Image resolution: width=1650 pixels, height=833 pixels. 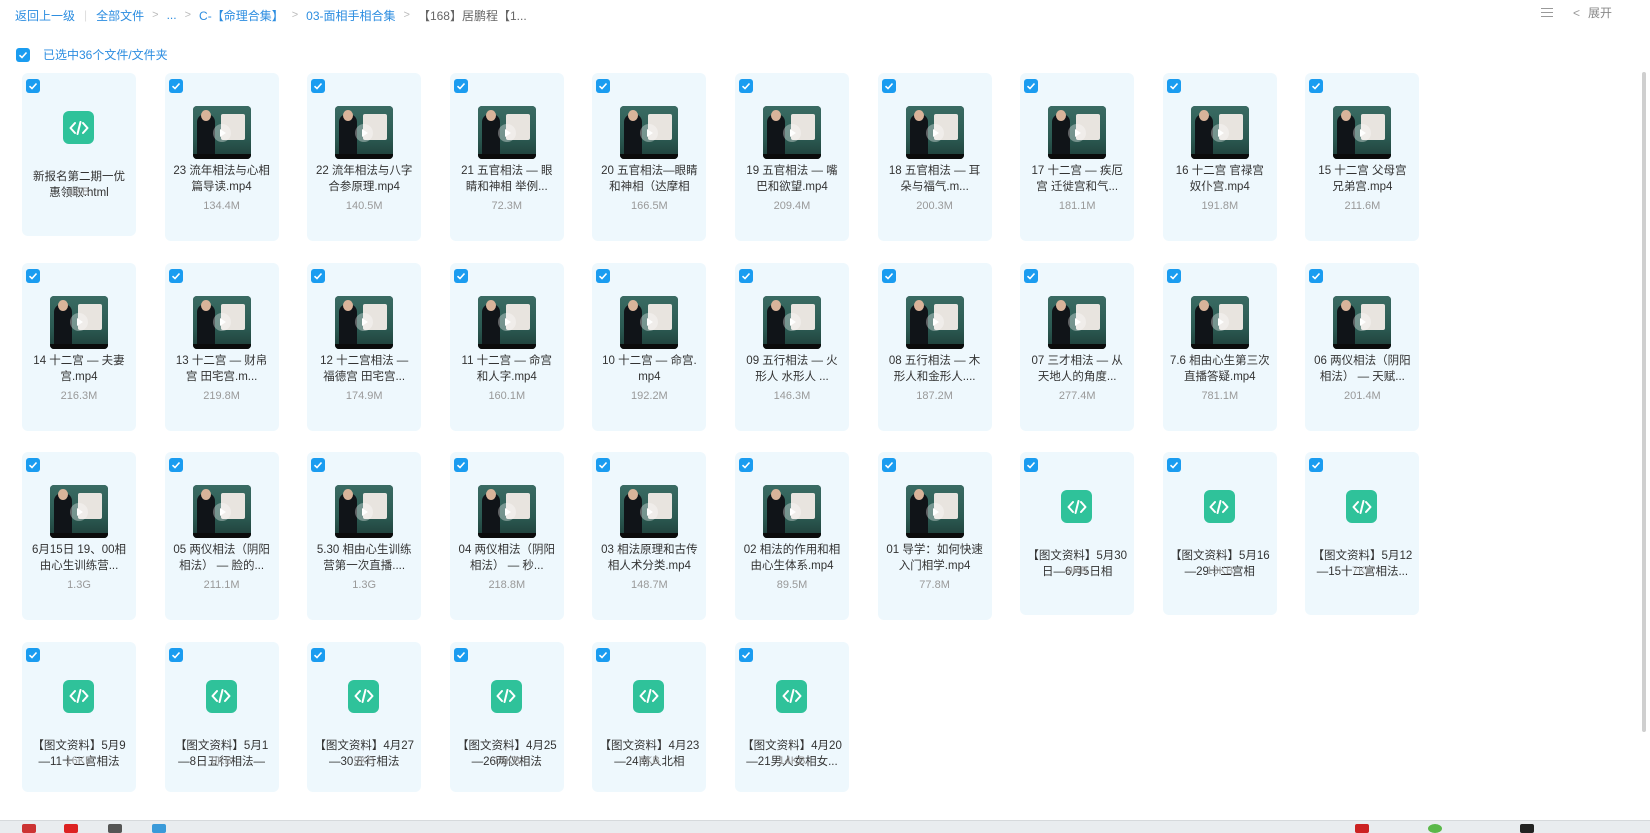 I want to click on back-link: 返回上一级, so click(x=45, y=15).